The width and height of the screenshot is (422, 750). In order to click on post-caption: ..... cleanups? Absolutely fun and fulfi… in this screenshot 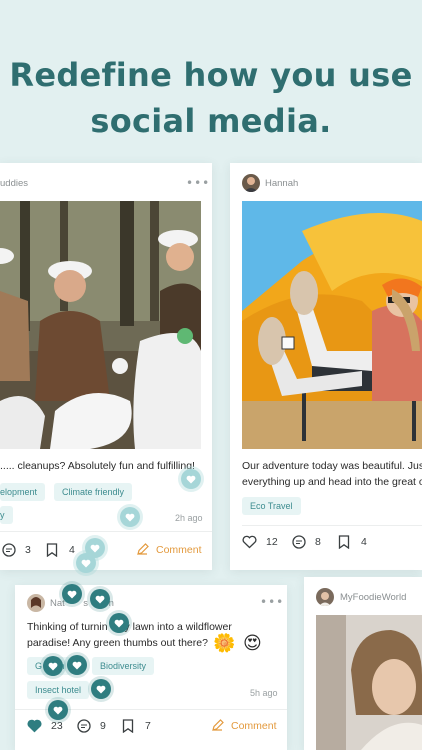, I will do `click(97, 466)`.